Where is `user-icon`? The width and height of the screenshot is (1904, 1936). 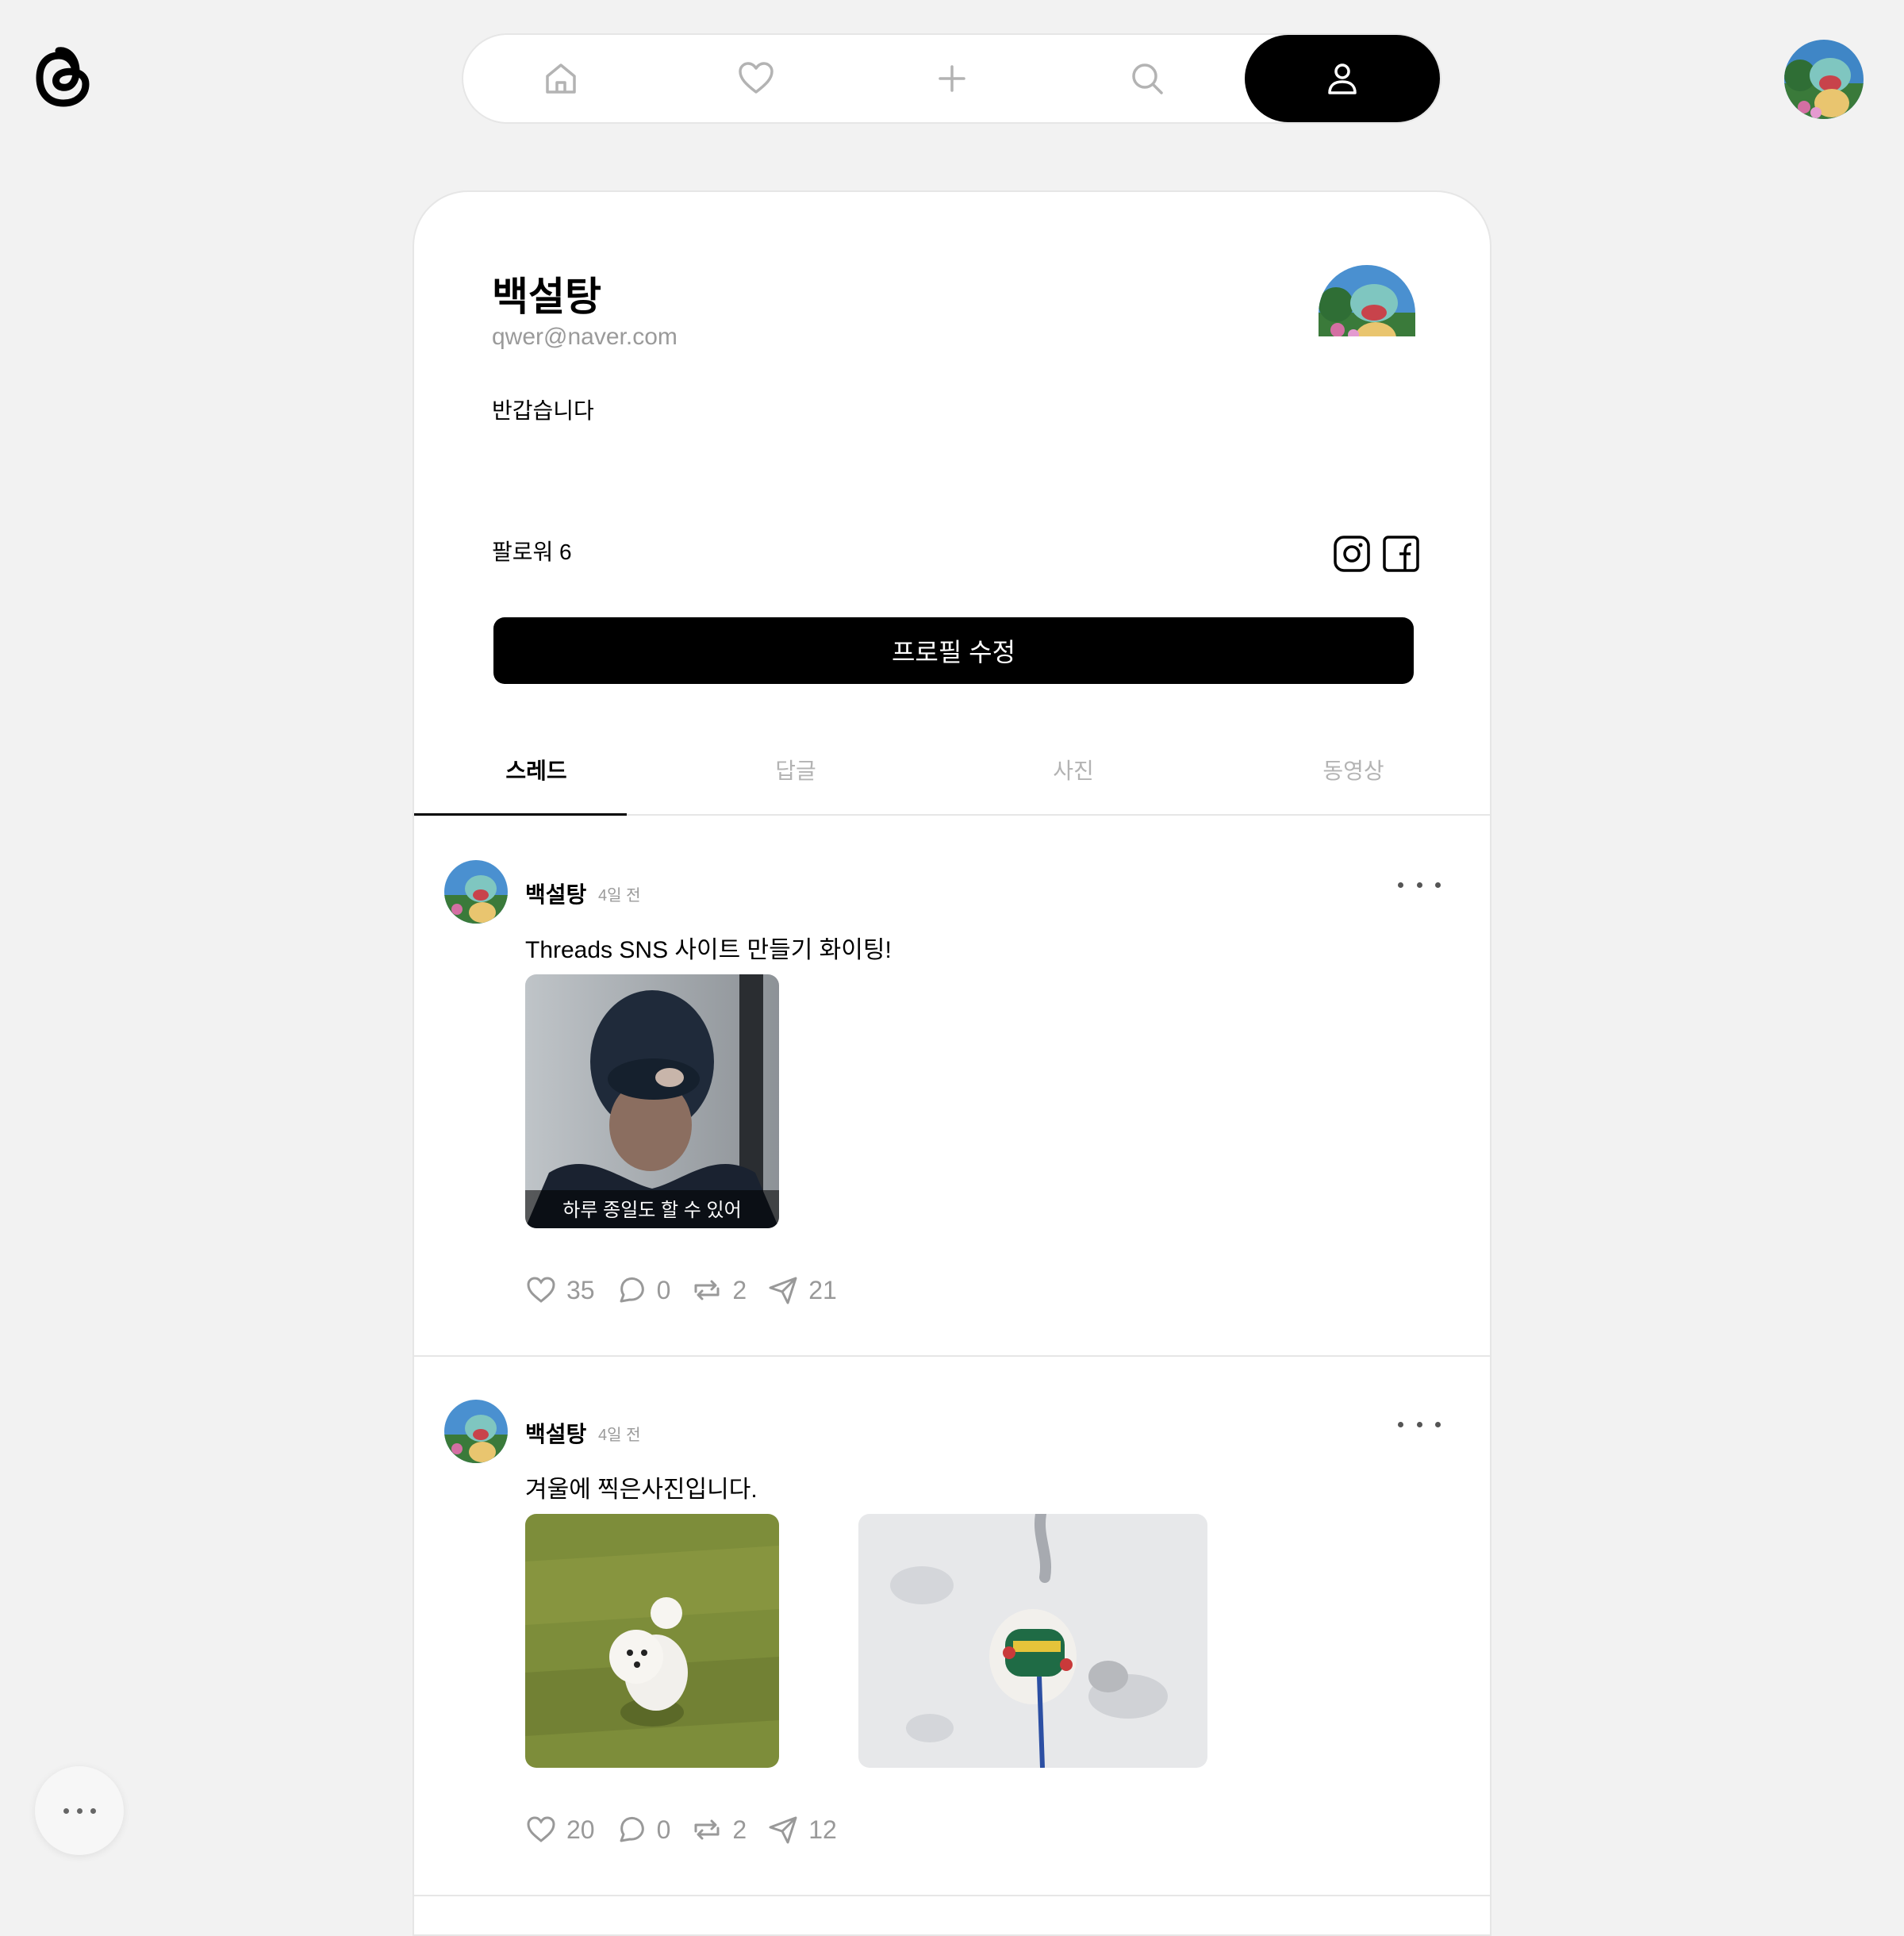
user-icon is located at coordinates (1342, 78).